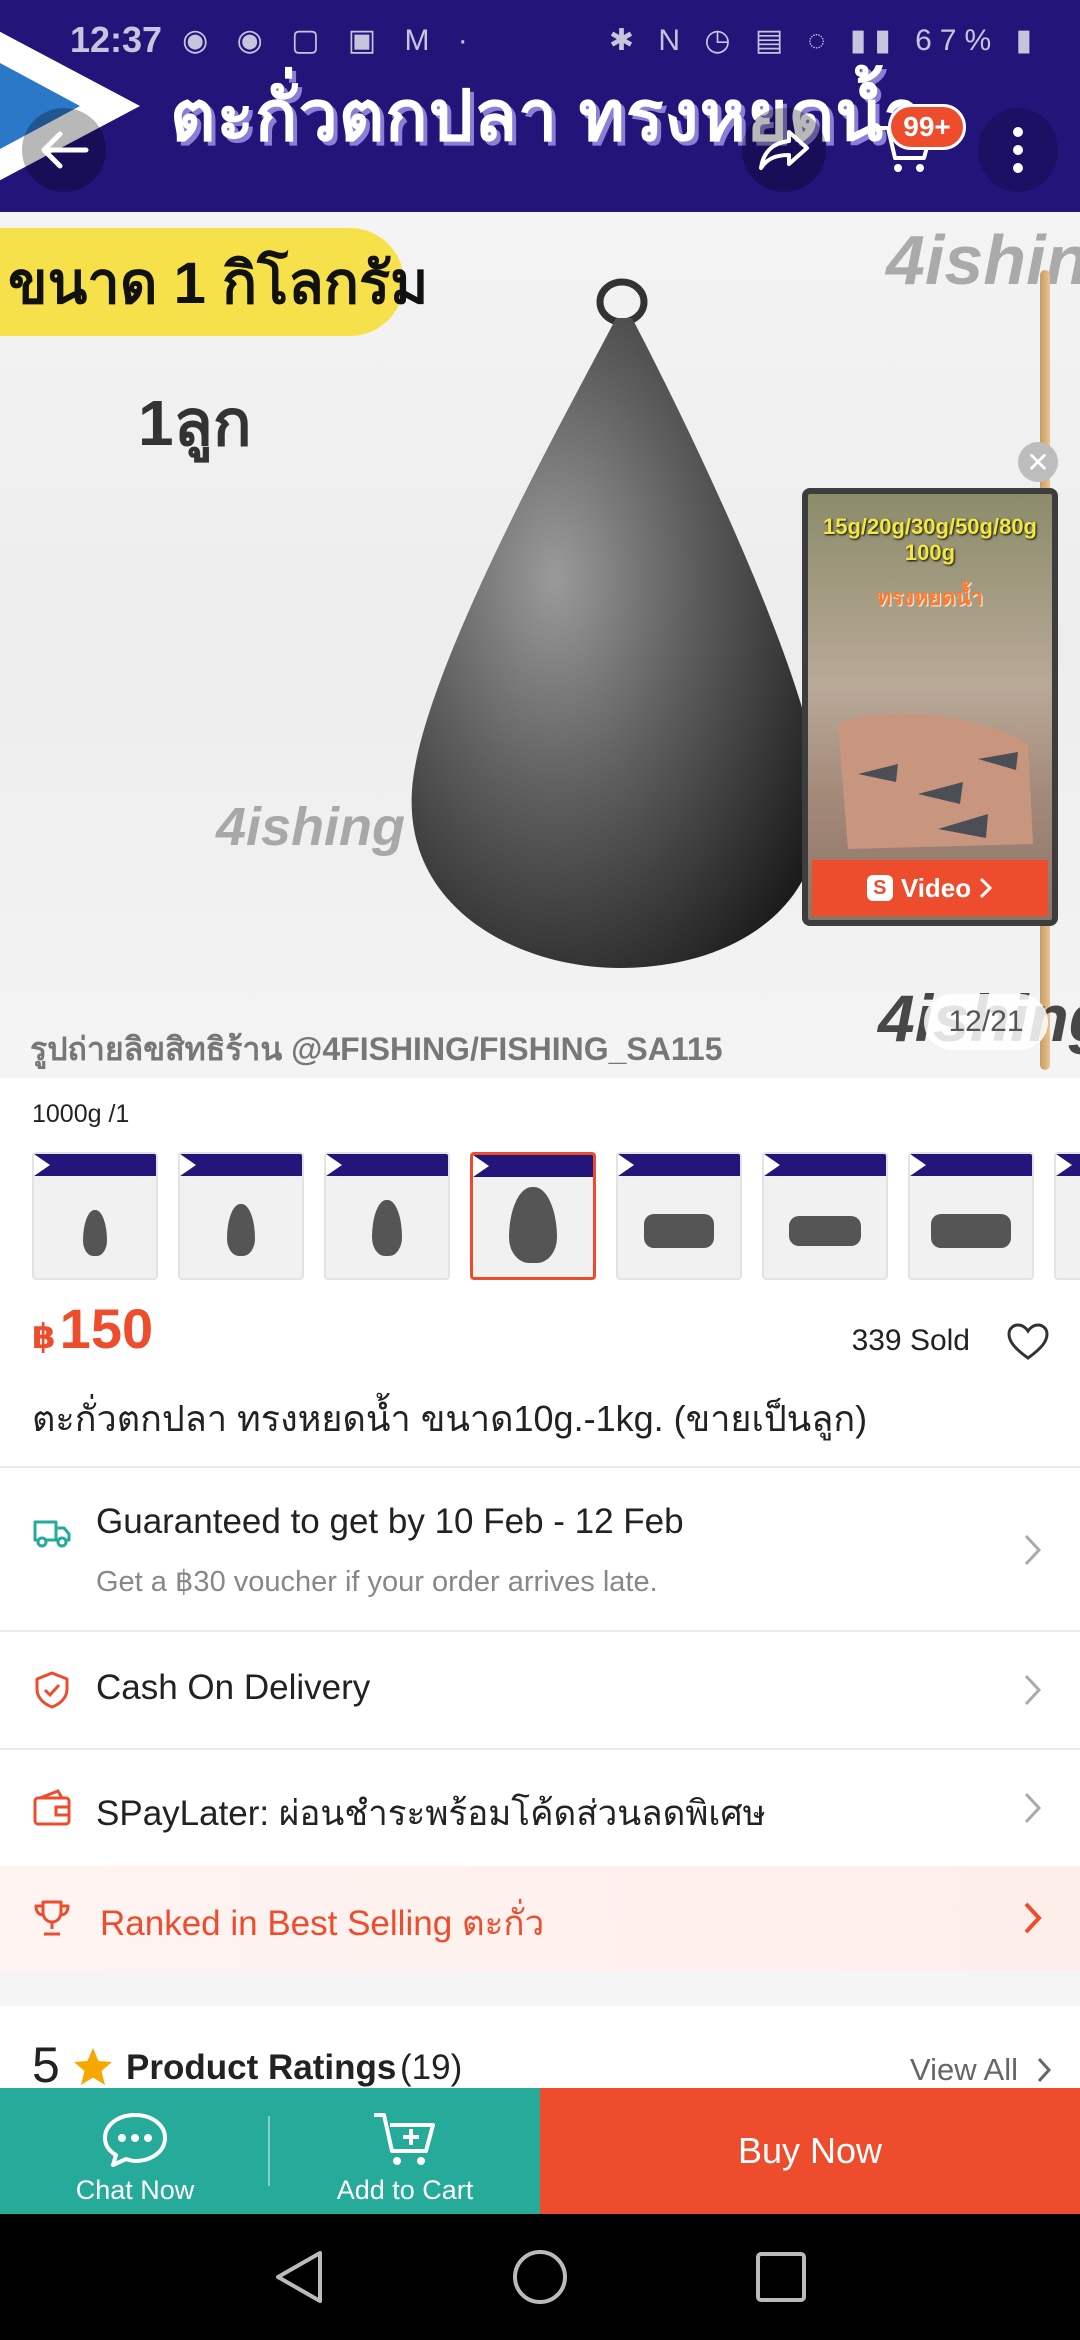  I want to click on shopee-video-icon: S, so click(879, 888).